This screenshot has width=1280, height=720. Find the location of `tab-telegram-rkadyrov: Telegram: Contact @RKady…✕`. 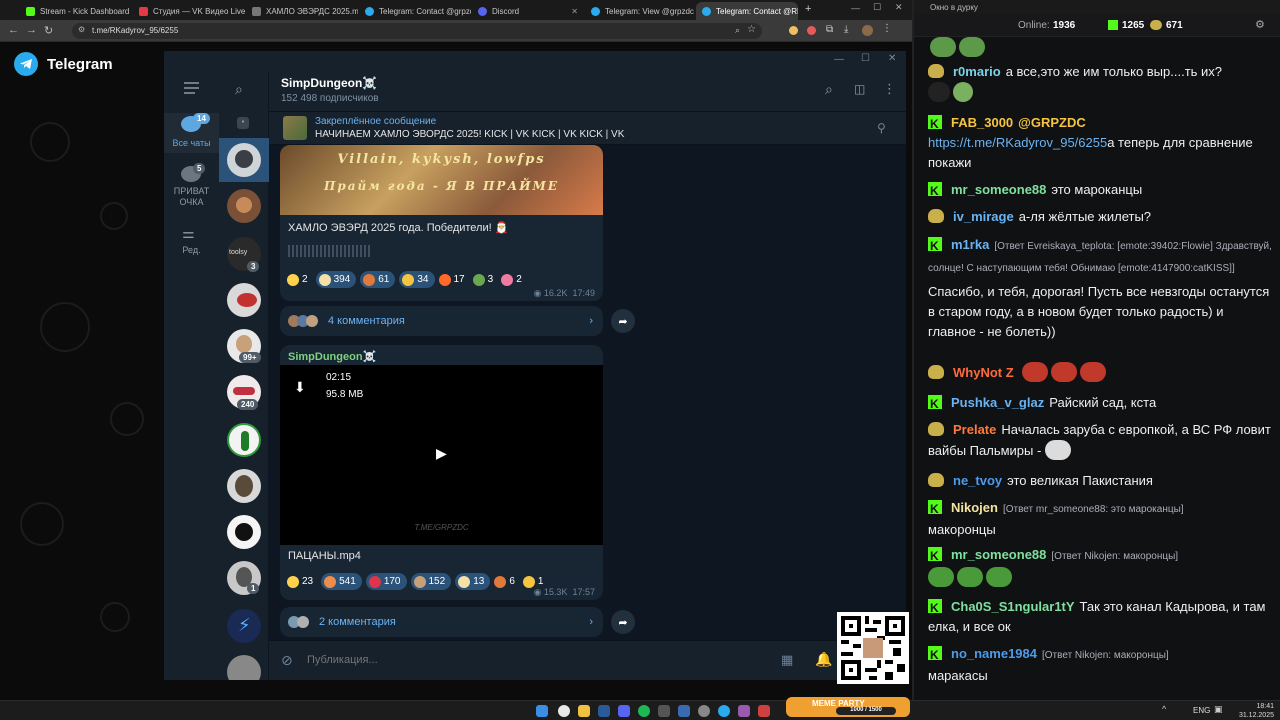

tab-telegram-rkadyrov: Telegram: Contact @RKady…✕ is located at coordinates (747, 11).